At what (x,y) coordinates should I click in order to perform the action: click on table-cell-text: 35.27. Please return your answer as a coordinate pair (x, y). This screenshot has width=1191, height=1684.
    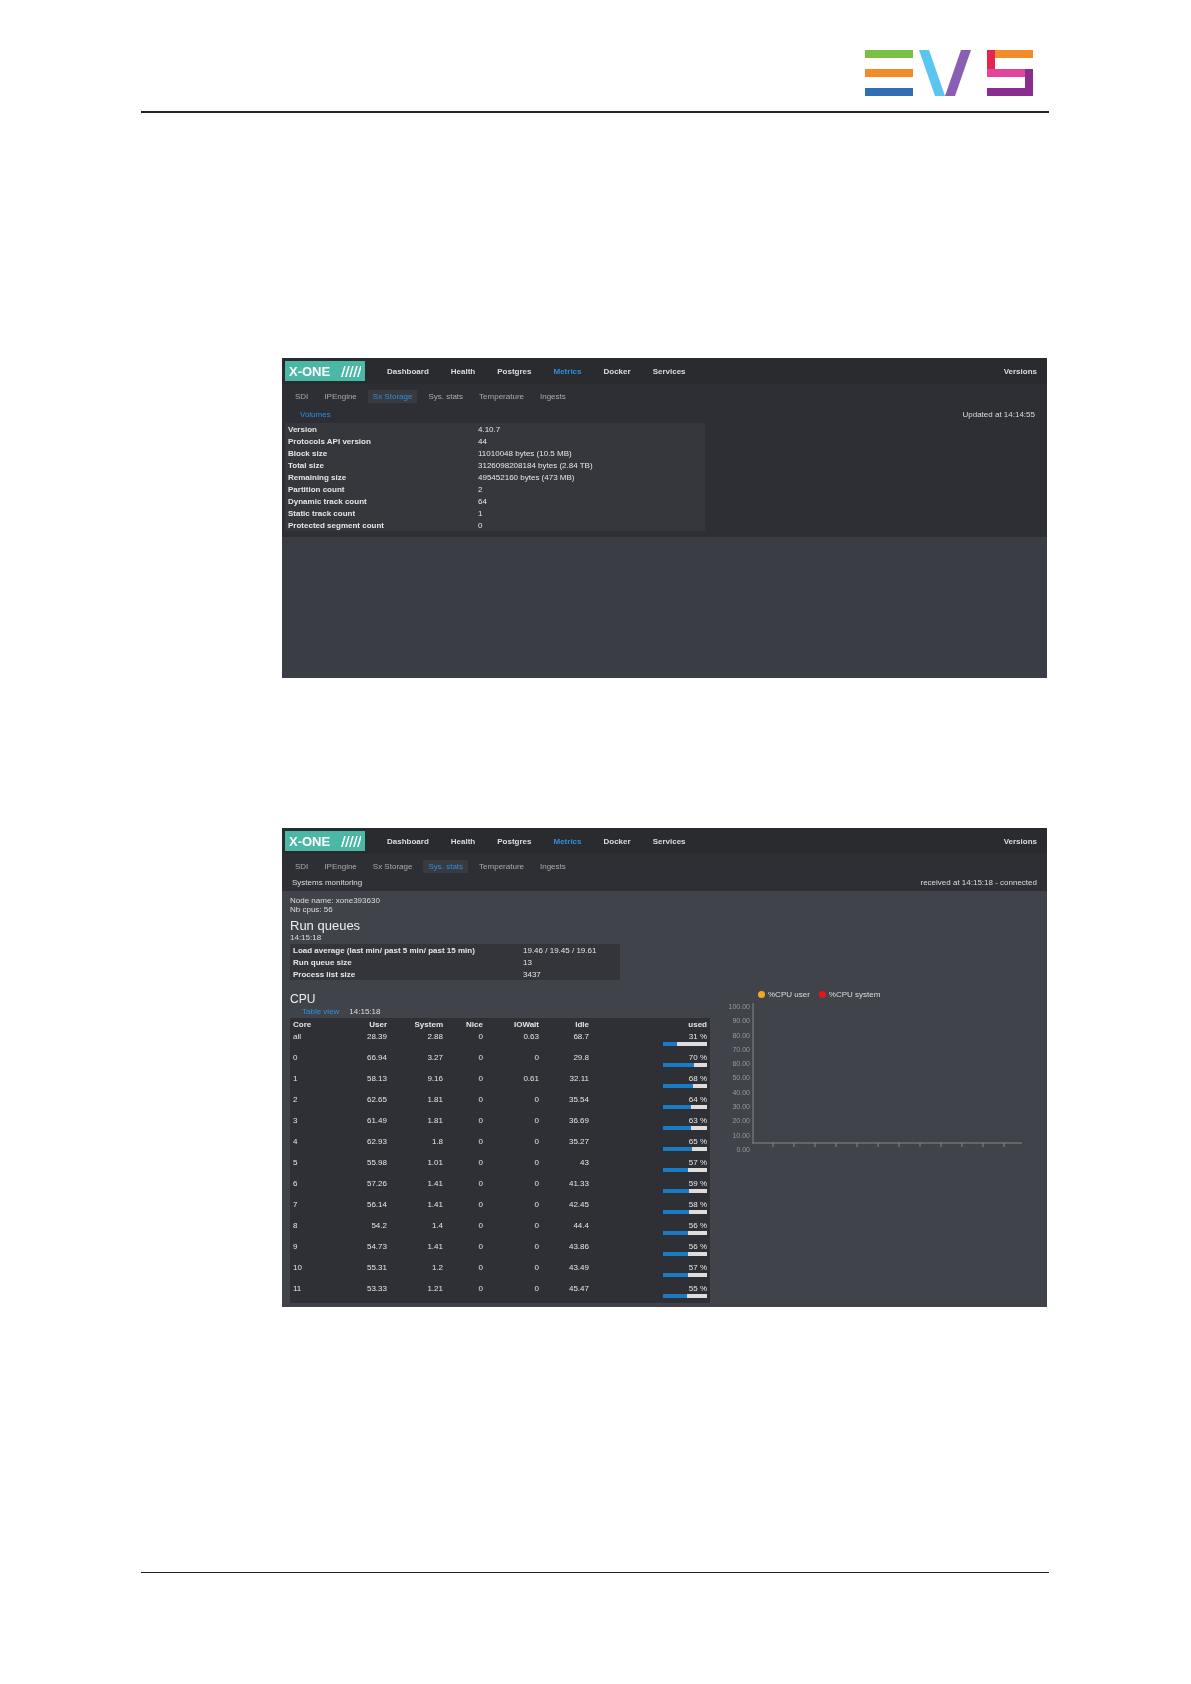
    Looking at the image, I should click on (578, 1141).